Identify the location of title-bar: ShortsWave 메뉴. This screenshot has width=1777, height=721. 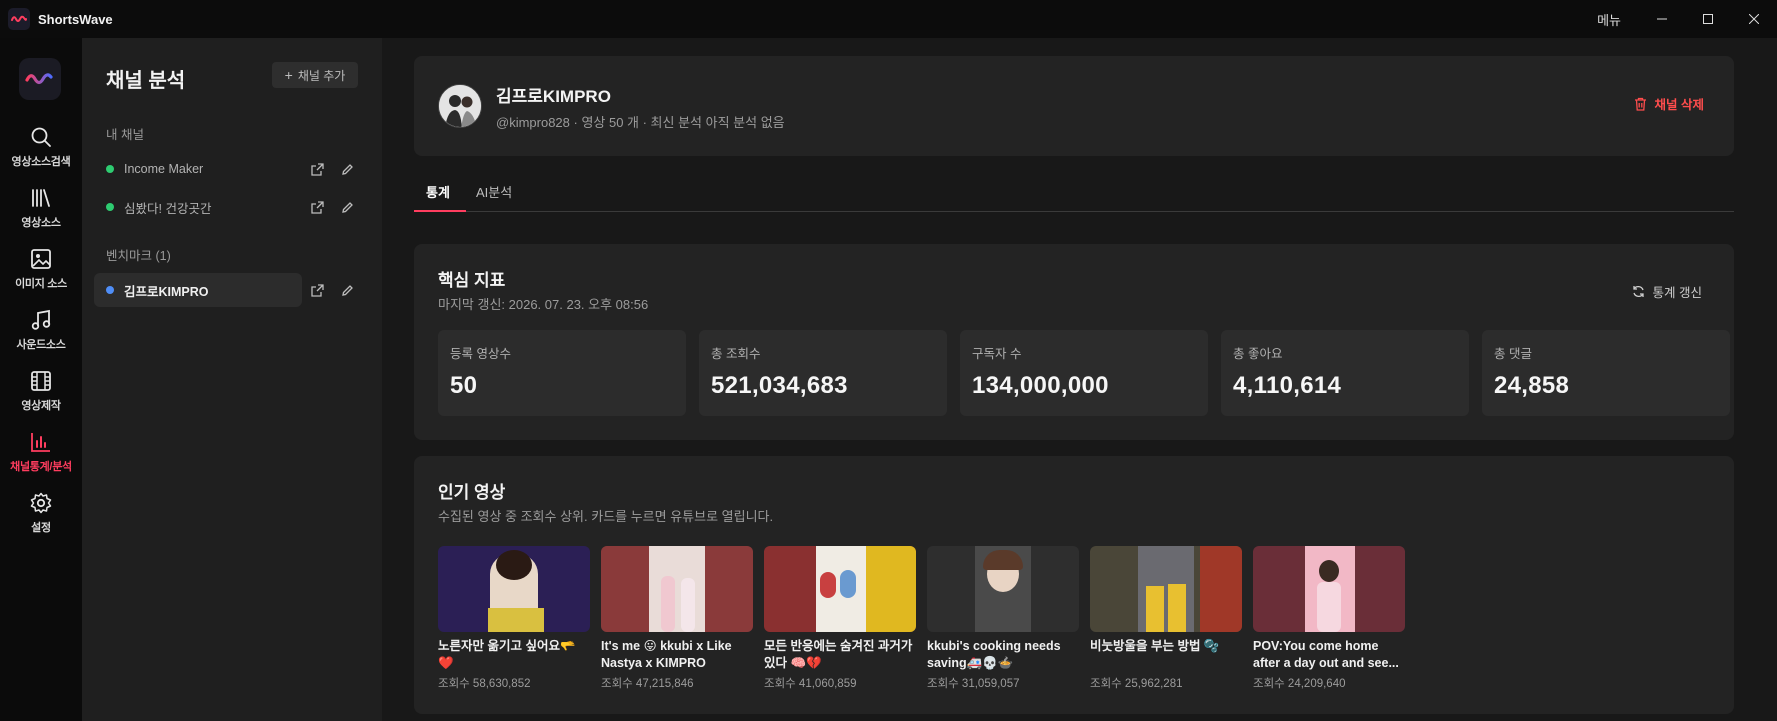
(888, 19).